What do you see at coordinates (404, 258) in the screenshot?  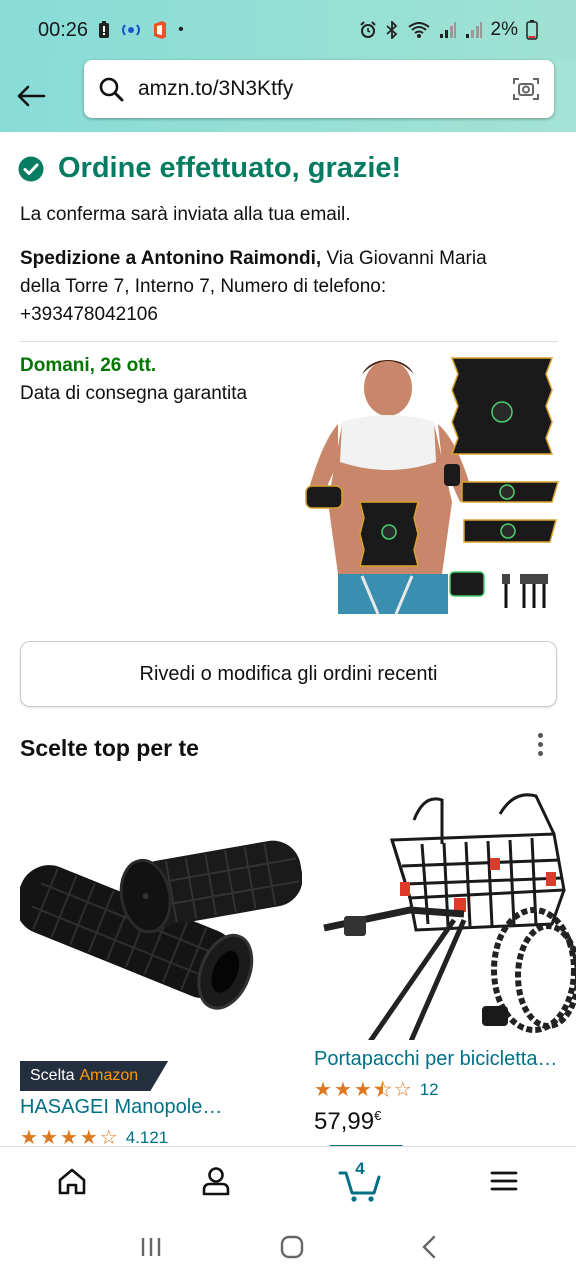 I see `shipping-address-start: Via Giovanni Maria` at bounding box center [404, 258].